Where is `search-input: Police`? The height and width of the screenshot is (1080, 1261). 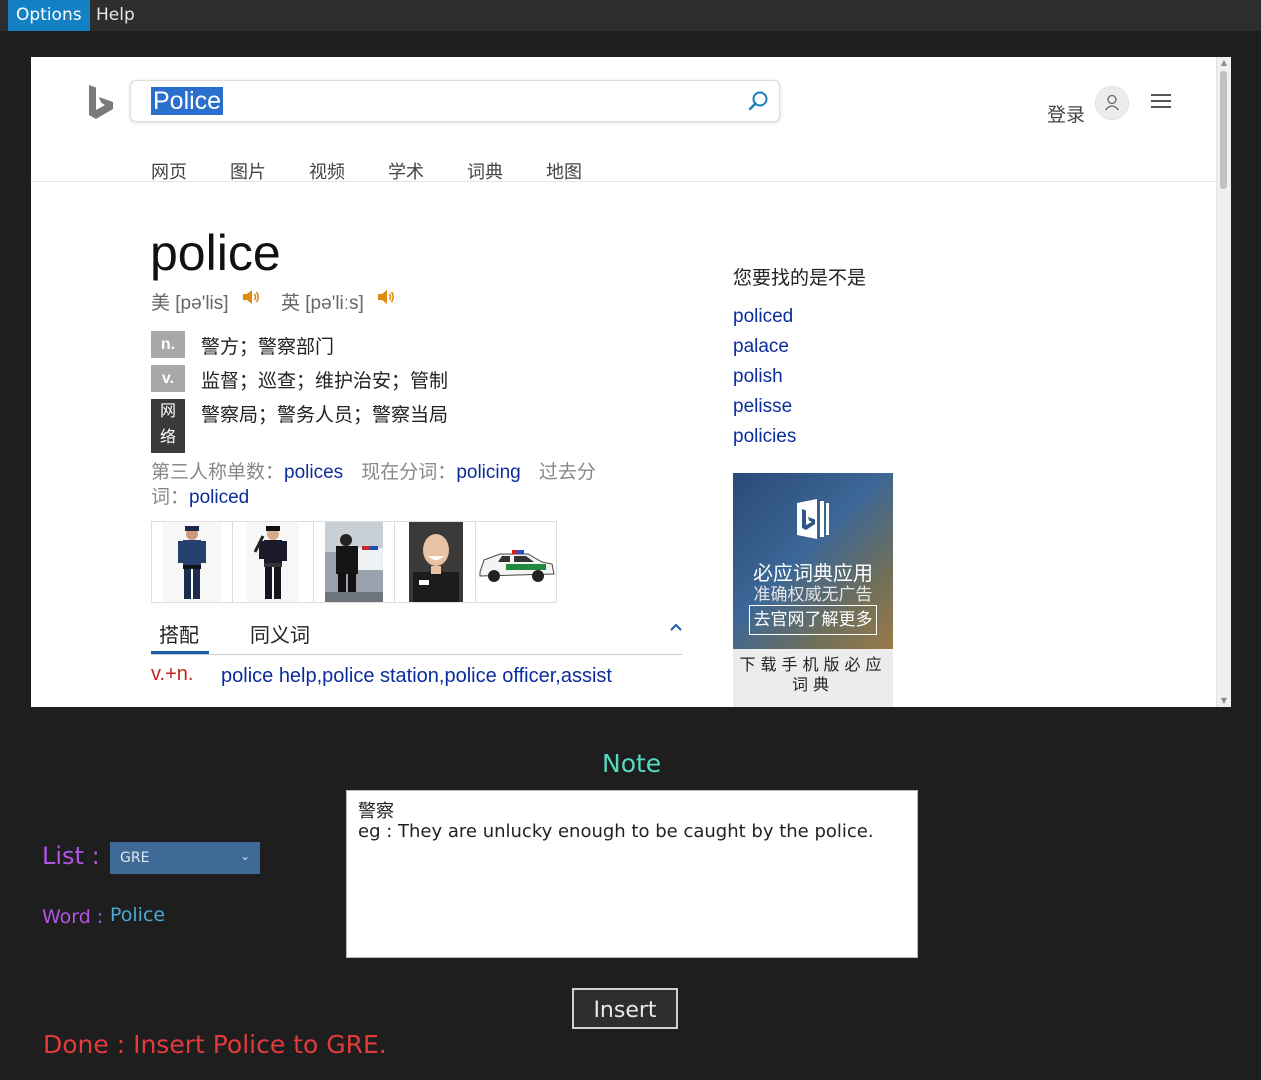
search-input: Police is located at coordinates (187, 101).